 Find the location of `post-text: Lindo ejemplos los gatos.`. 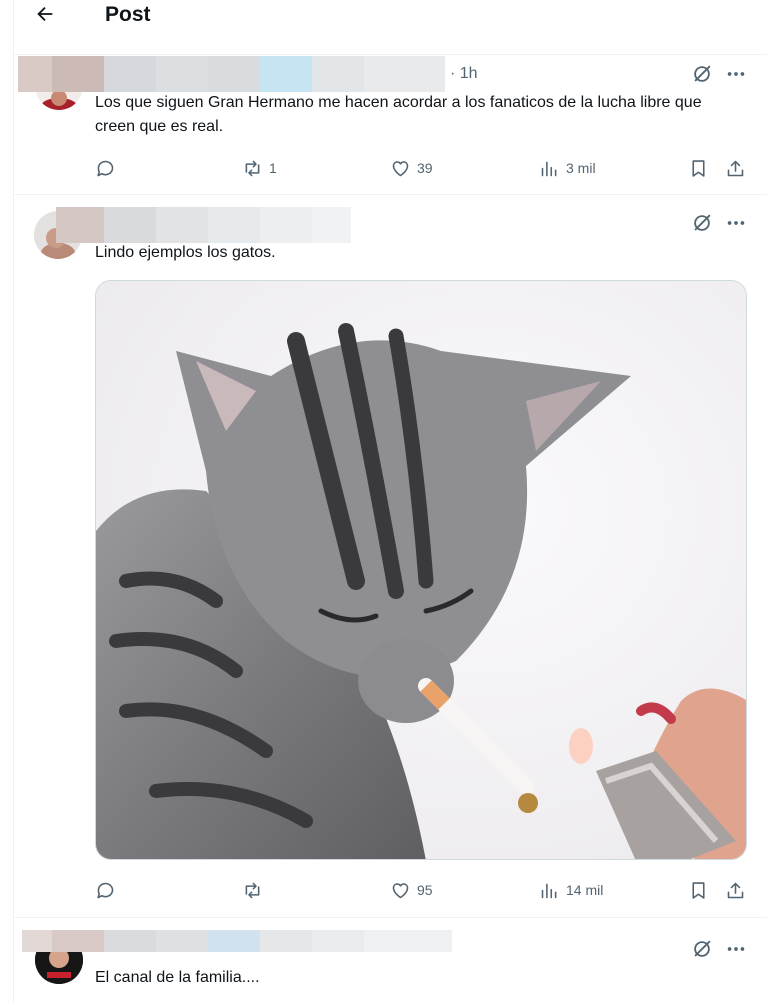

post-text: Lindo ejemplos los gatos. is located at coordinates (185, 252).